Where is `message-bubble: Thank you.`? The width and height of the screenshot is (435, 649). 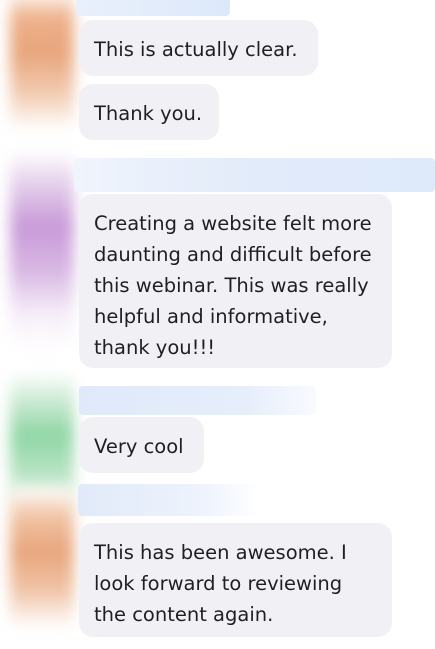
message-bubble: Thank you. is located at coordinates (149, 112).